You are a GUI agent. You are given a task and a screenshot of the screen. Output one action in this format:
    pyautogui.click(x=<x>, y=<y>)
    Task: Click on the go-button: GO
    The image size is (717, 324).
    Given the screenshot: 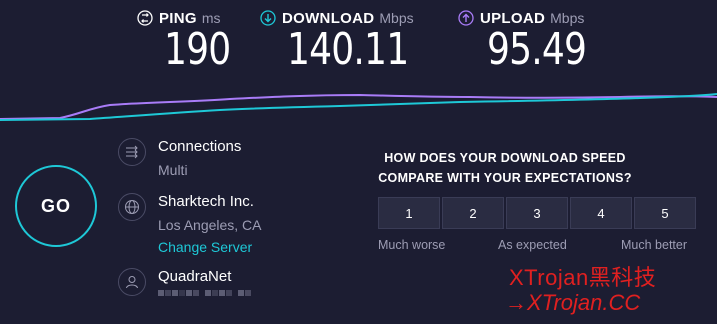 What is the action you would take?
    pyautogui.click(x=56, y=206)
    